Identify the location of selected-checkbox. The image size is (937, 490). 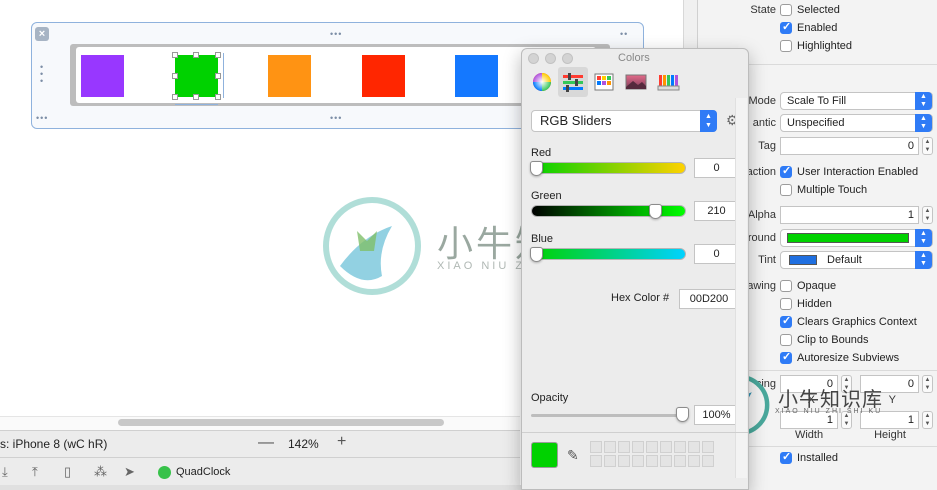
(786, 10).